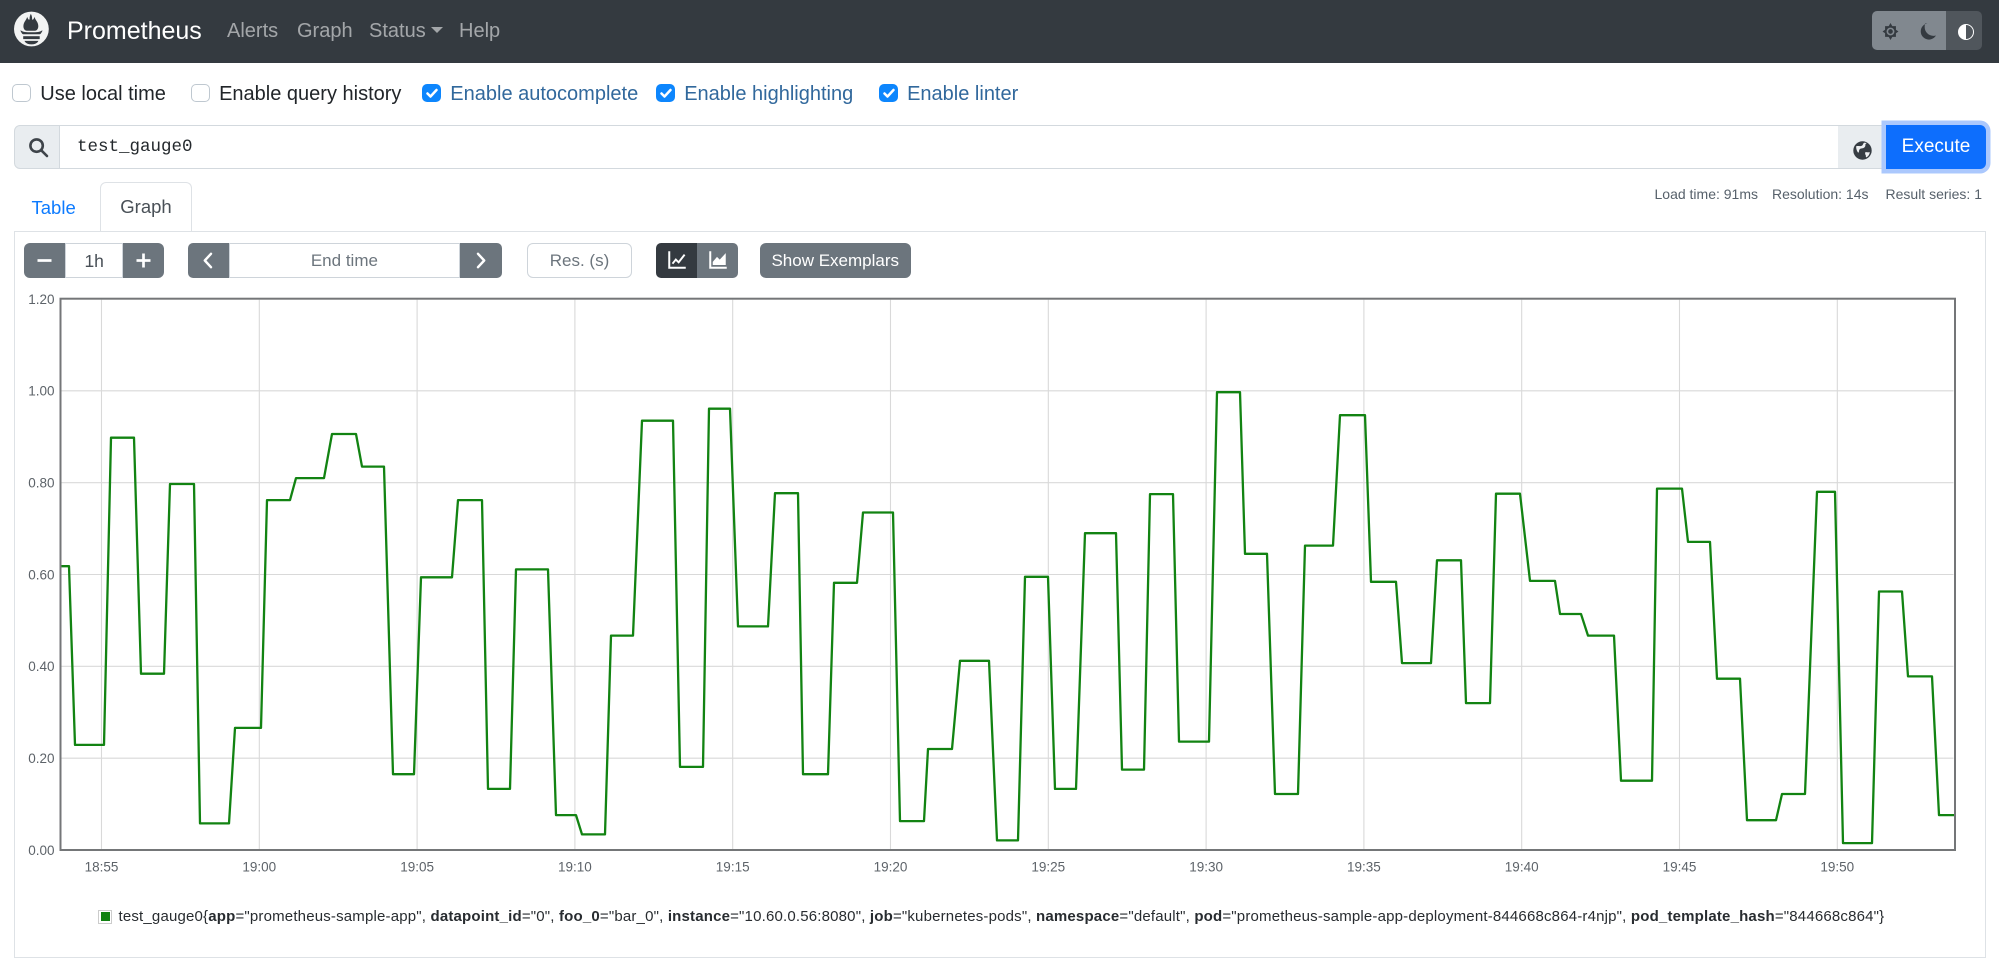  Describe the element at coordinates (417, 867) in the screenshot. I see `svg-text: 19:05` at that location.